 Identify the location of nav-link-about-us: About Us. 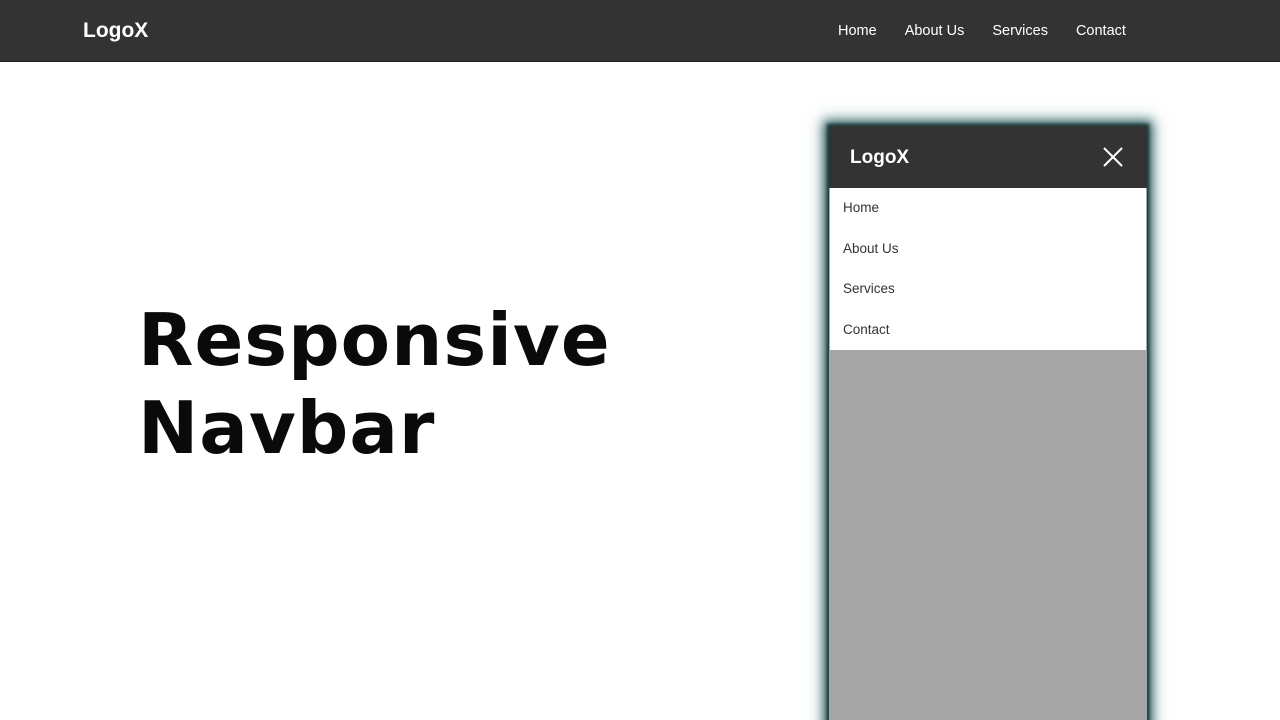
(935, 31).